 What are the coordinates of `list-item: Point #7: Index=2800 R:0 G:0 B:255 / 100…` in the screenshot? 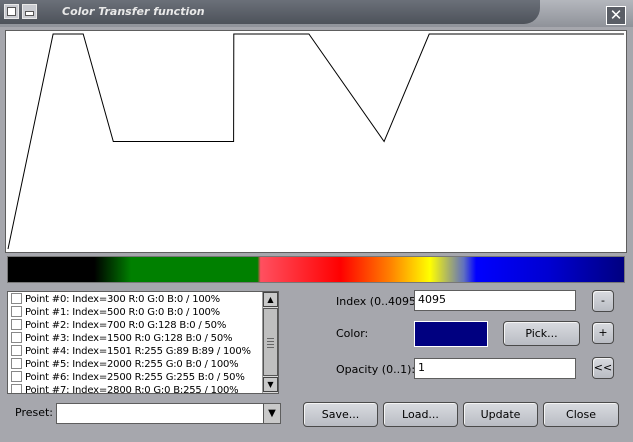 It's located at (125, 389).